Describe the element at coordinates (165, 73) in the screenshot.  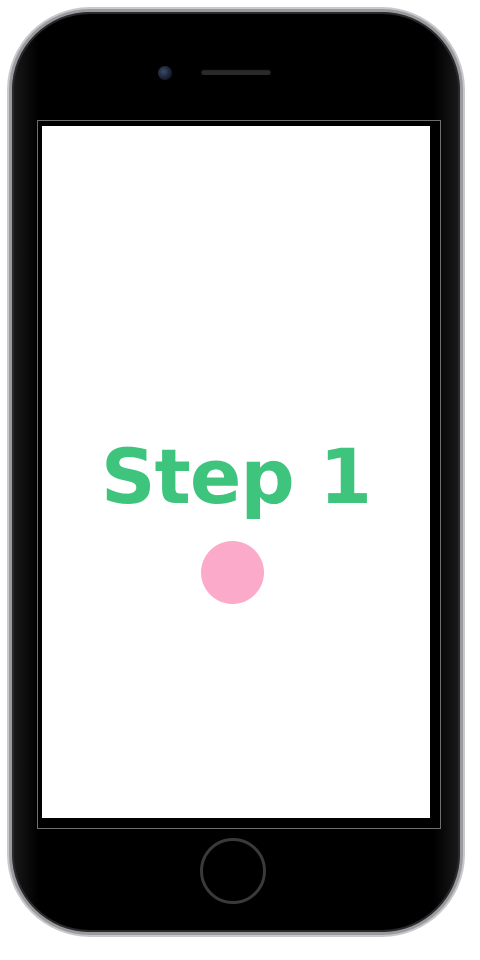
I see `front-camera-icon` at that location.